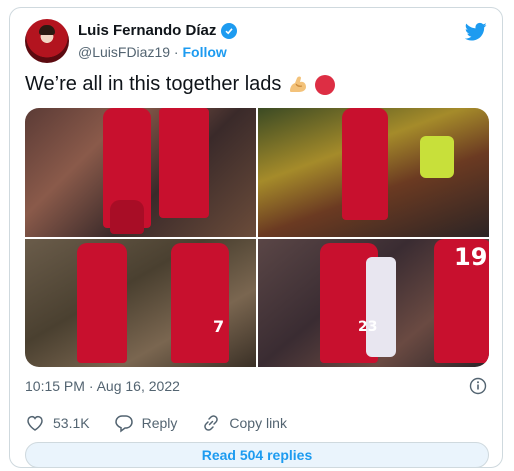  I want to click on author-handle-row: @LuisFDiaz19 · Follow, so click(152, 52).